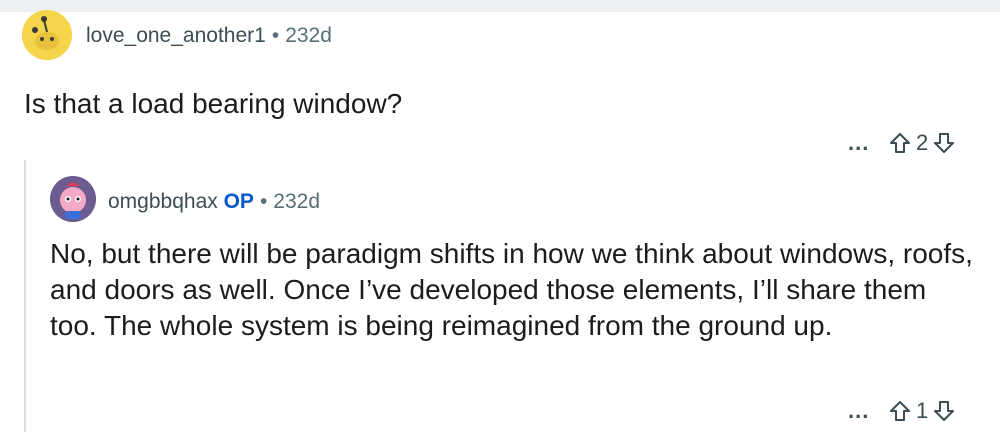  Describe the element at coordinates (238, 201) in the screenshot. I see `op-badge: OP` at that location.